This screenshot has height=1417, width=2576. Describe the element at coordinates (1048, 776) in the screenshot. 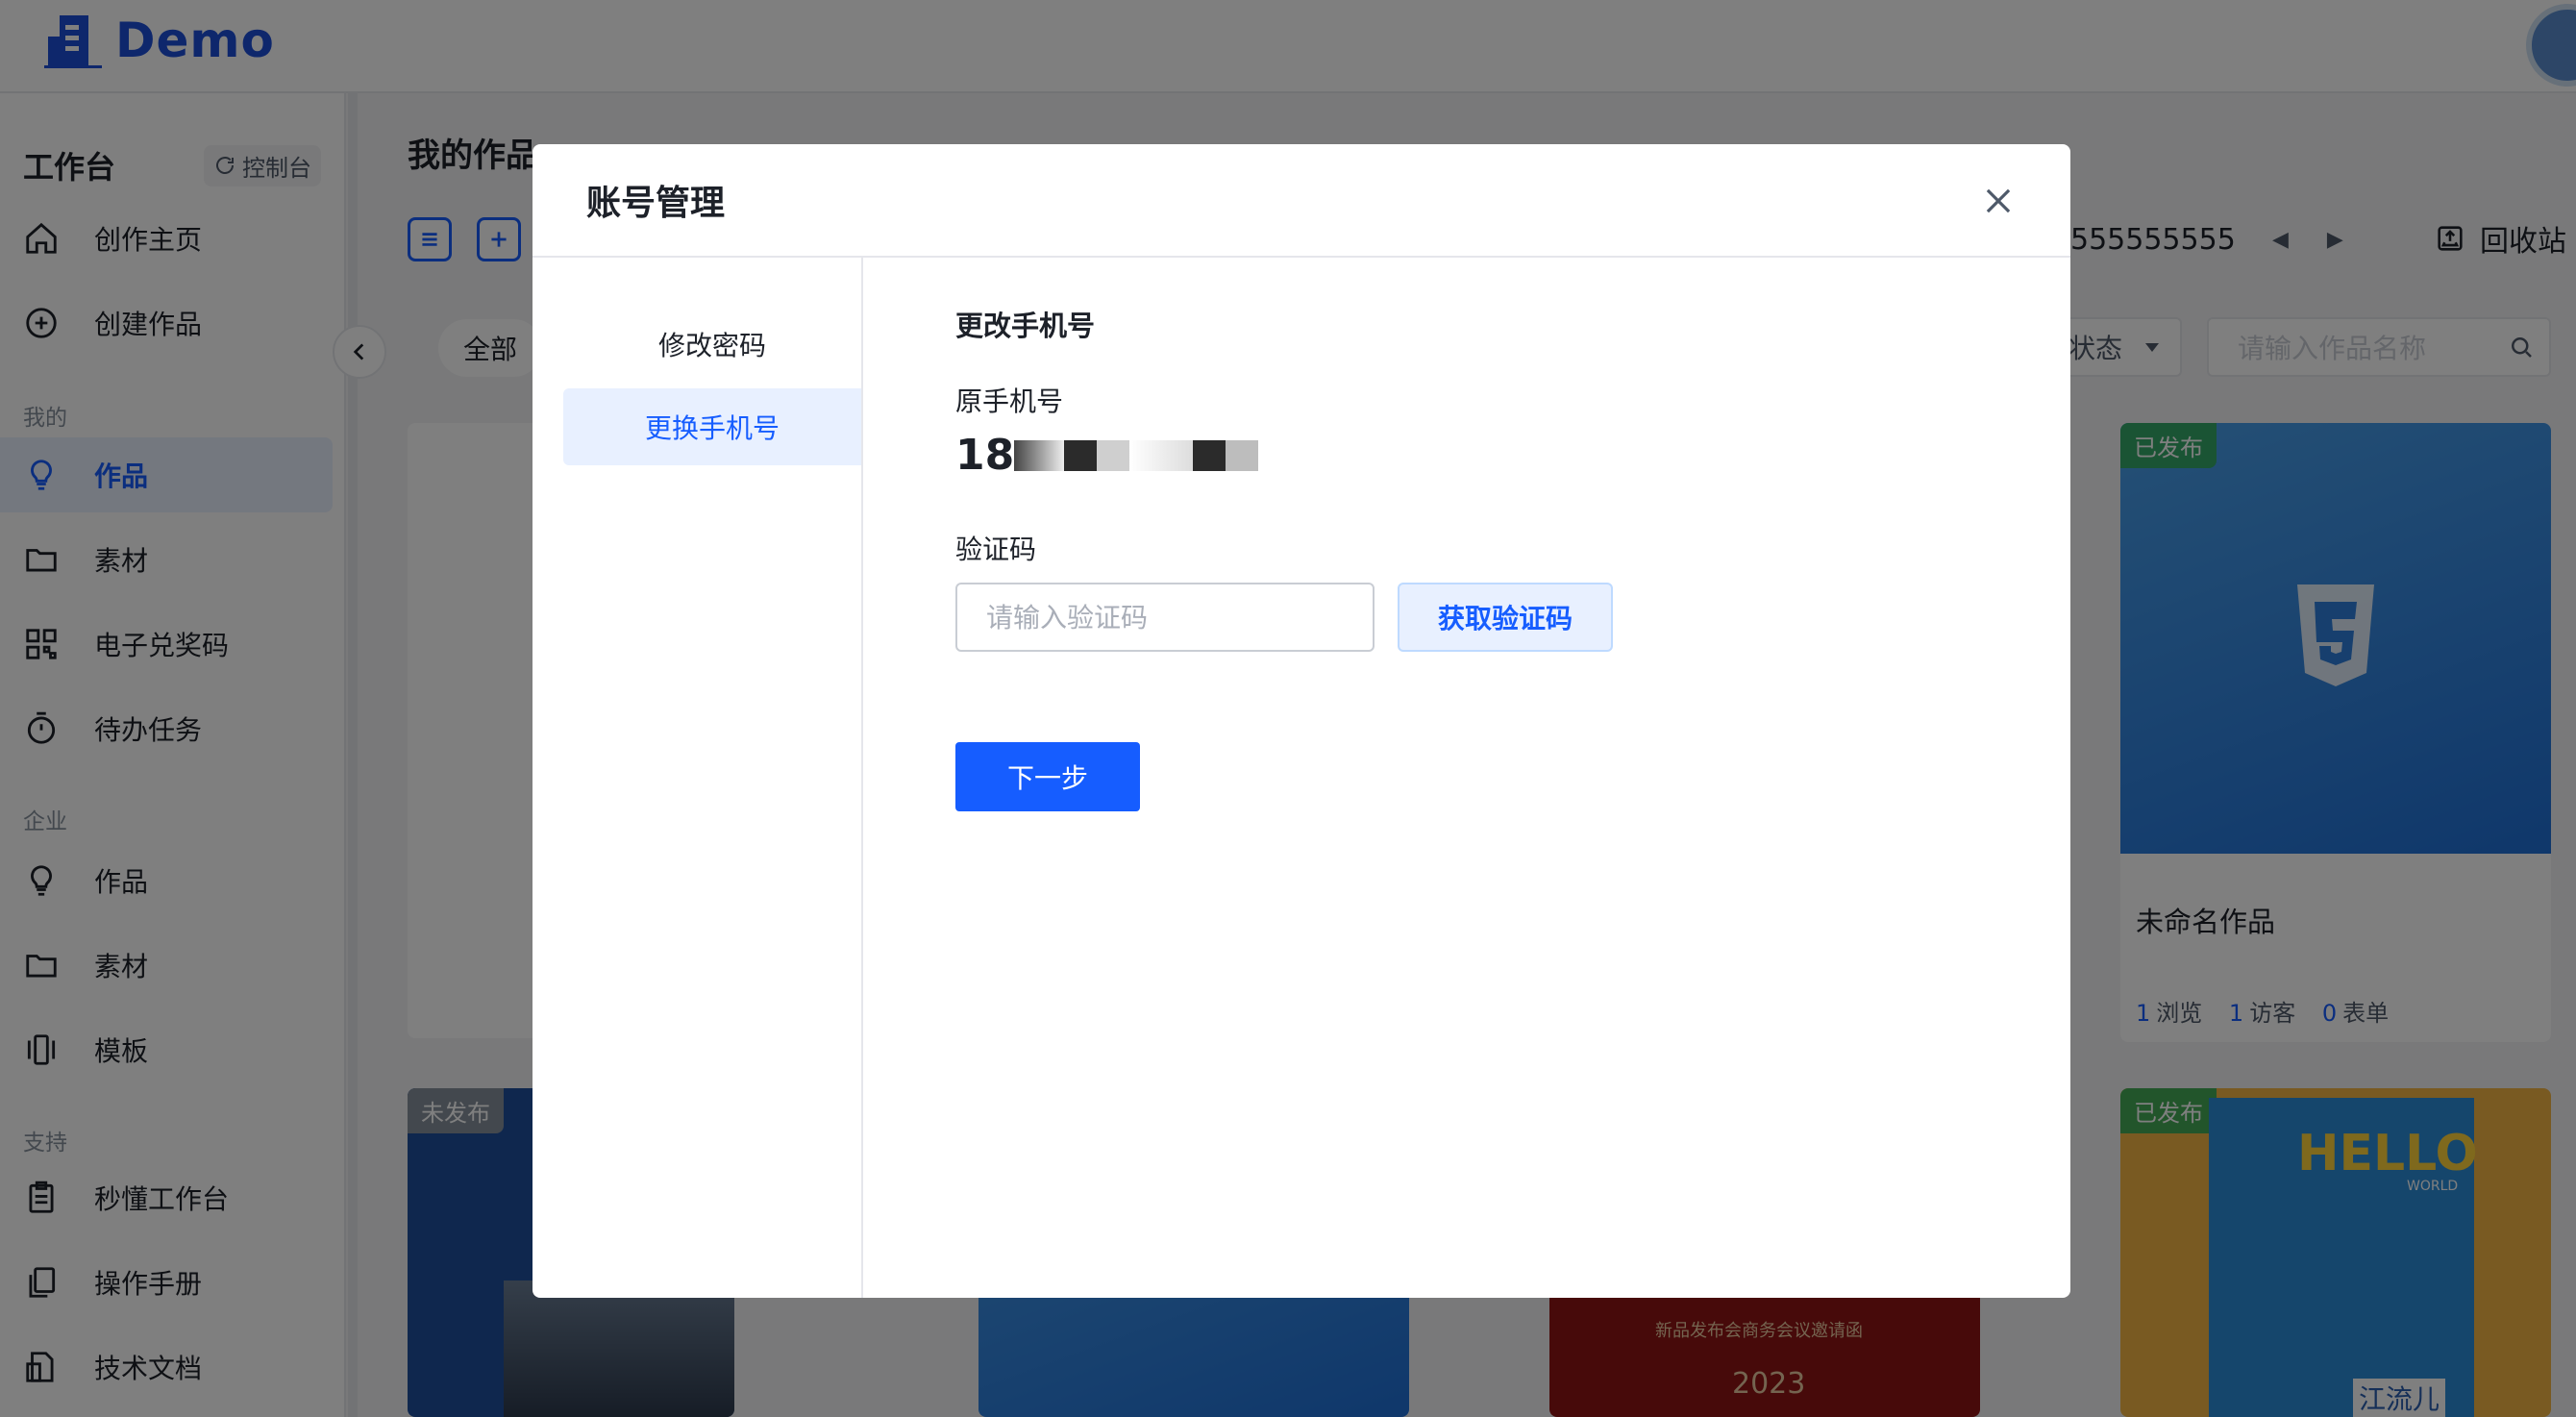

I see `next-step-button: 下一步` at that location.